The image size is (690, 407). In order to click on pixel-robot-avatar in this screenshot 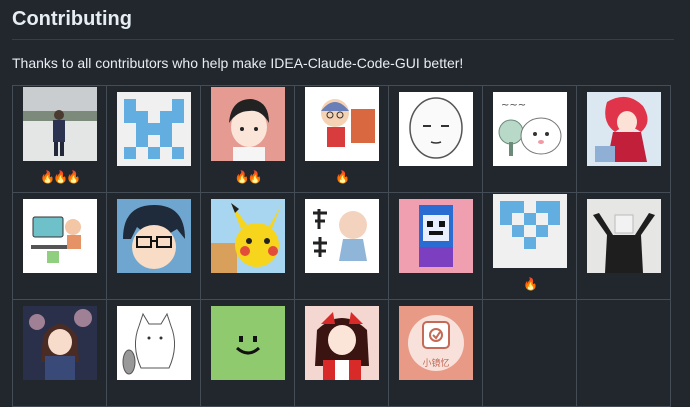, I will do `click(436, 236)`.